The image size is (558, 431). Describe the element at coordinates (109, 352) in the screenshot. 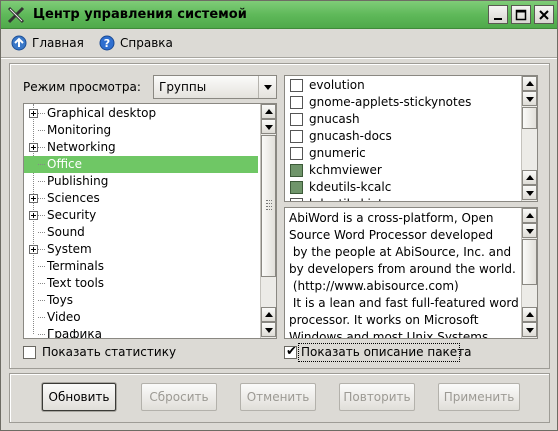

I see `show-stats-label: Показать статистику` at that location.